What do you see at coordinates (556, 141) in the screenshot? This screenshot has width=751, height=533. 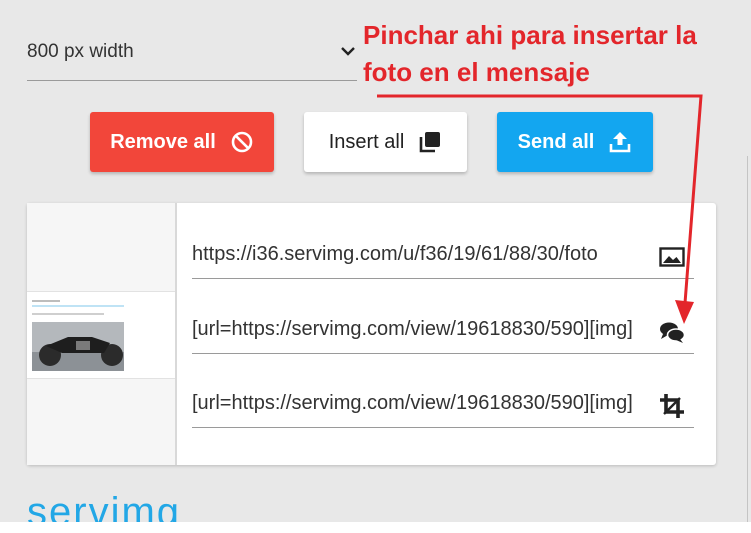 I see `send-all-label: Send all` at bounding box center [556, 141].